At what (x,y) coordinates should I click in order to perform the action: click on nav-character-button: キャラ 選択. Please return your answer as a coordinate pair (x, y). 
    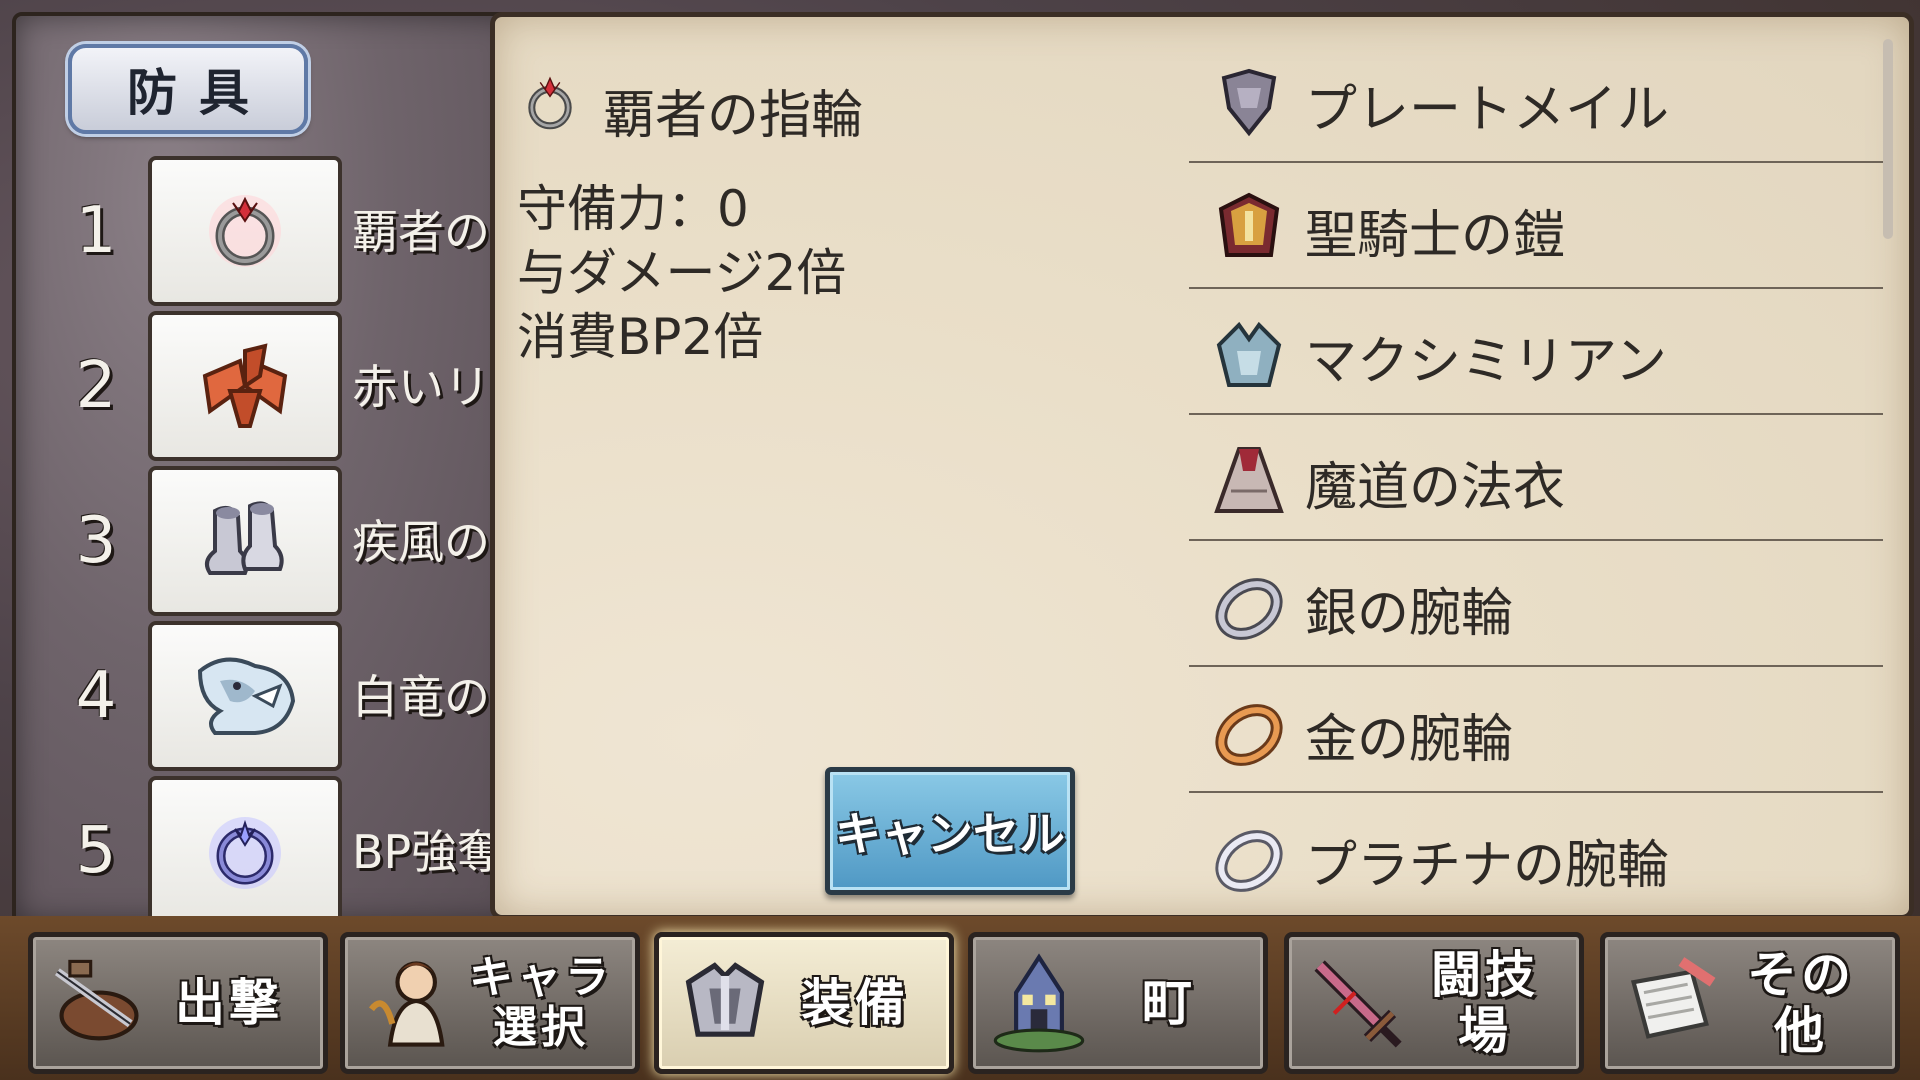
    Looking at the image, I should click on (490, 1003).